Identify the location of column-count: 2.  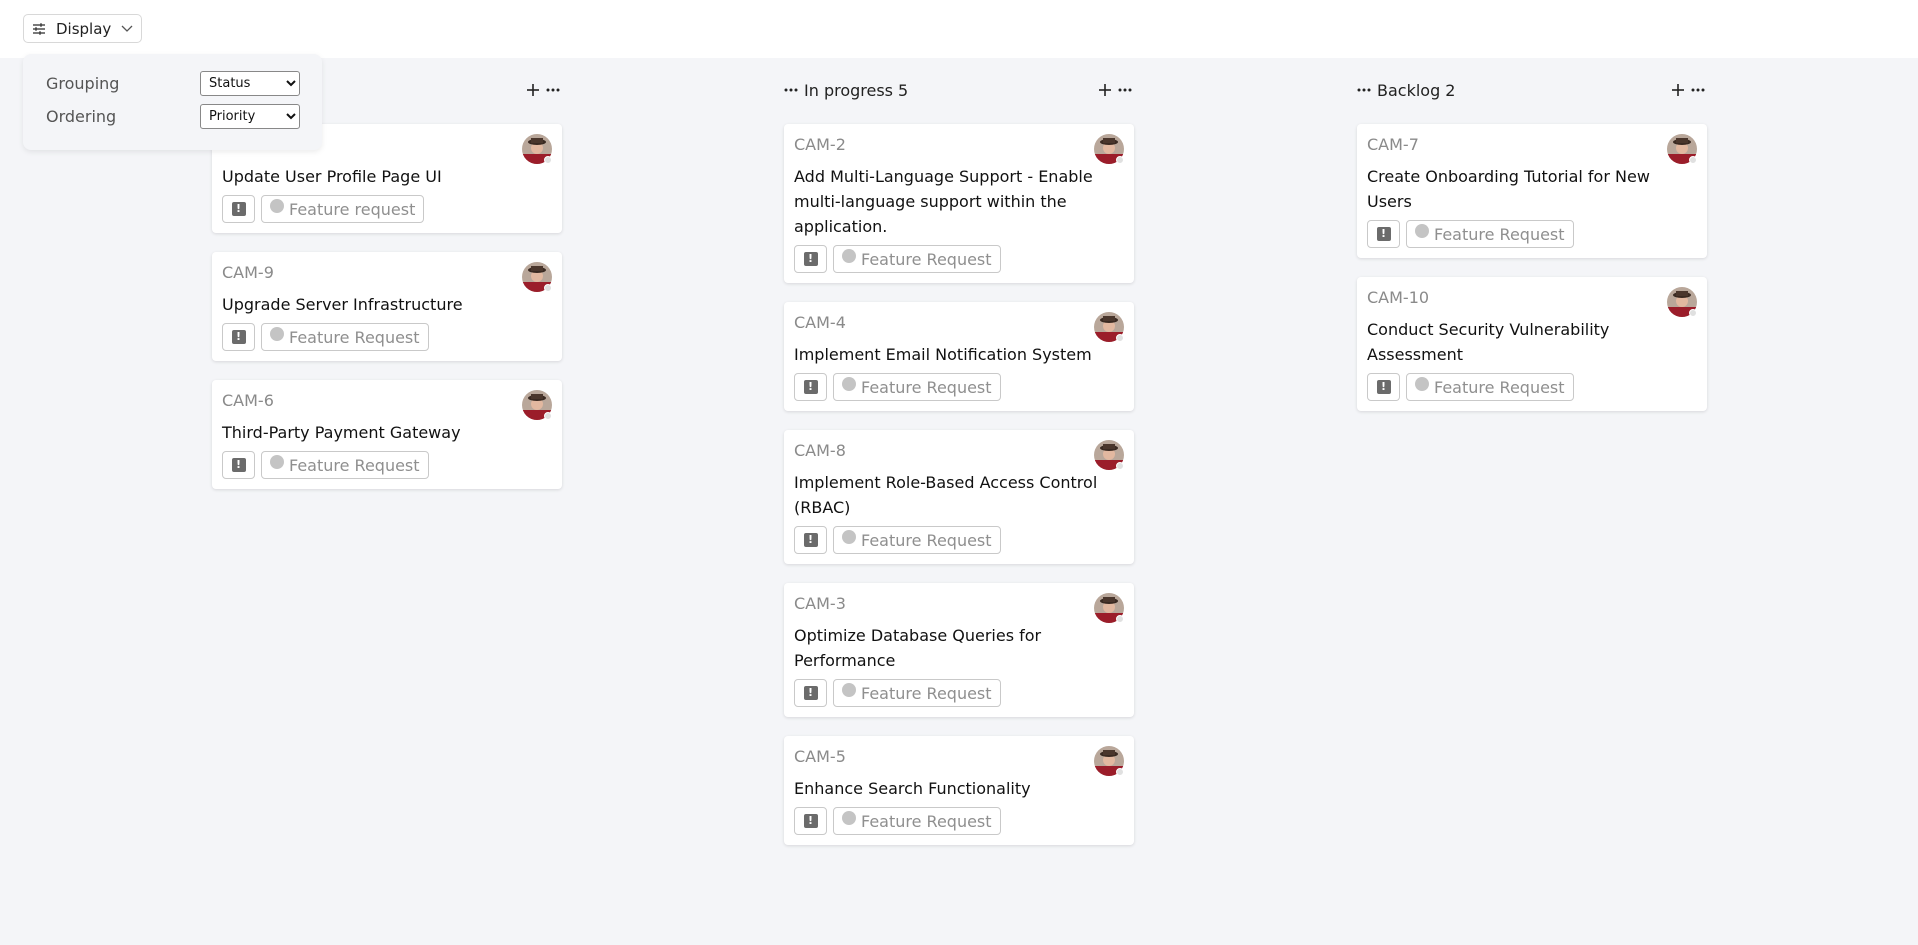
(1450, 90).